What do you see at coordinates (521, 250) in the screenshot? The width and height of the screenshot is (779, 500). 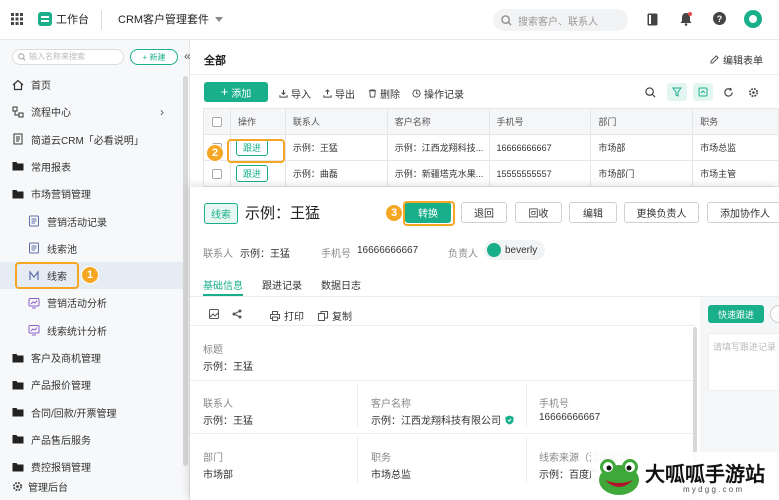 I see `owner-name: beverly` at bounding box center [521, 250].